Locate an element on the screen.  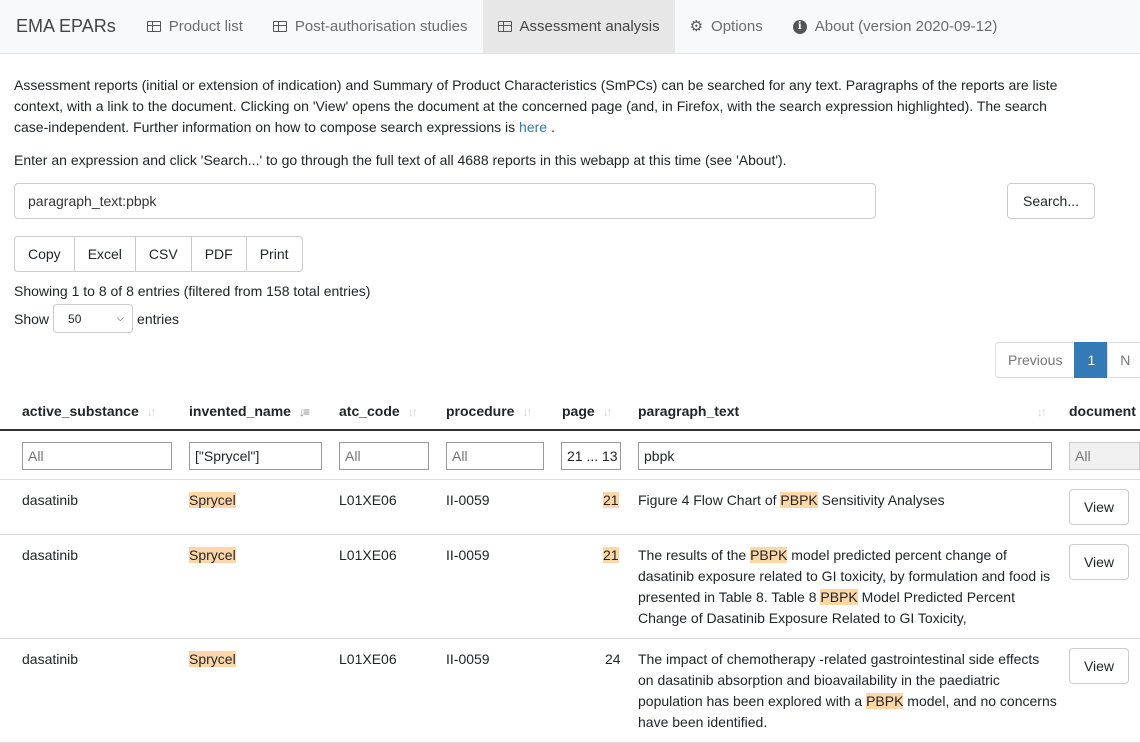
gear-icon: ⚙ is located at coordinates (696, 26).